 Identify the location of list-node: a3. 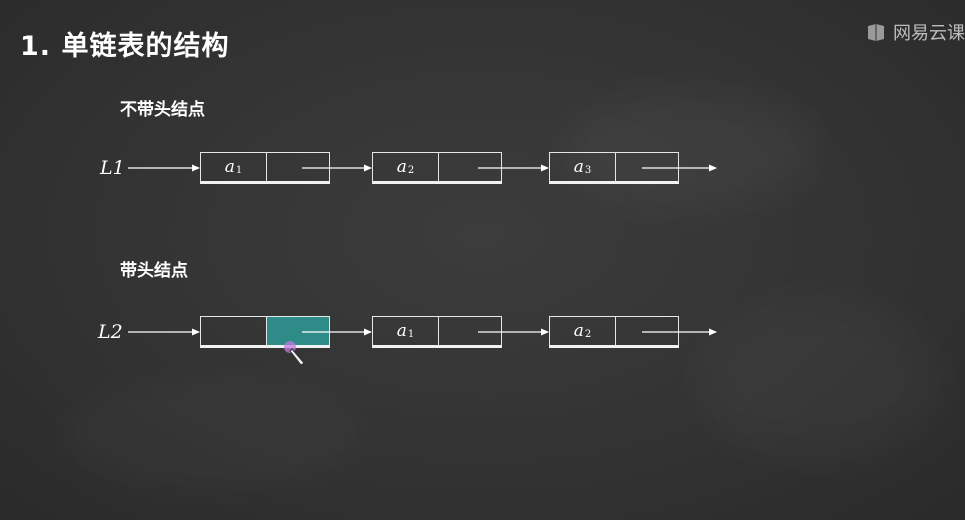
(614, 168).